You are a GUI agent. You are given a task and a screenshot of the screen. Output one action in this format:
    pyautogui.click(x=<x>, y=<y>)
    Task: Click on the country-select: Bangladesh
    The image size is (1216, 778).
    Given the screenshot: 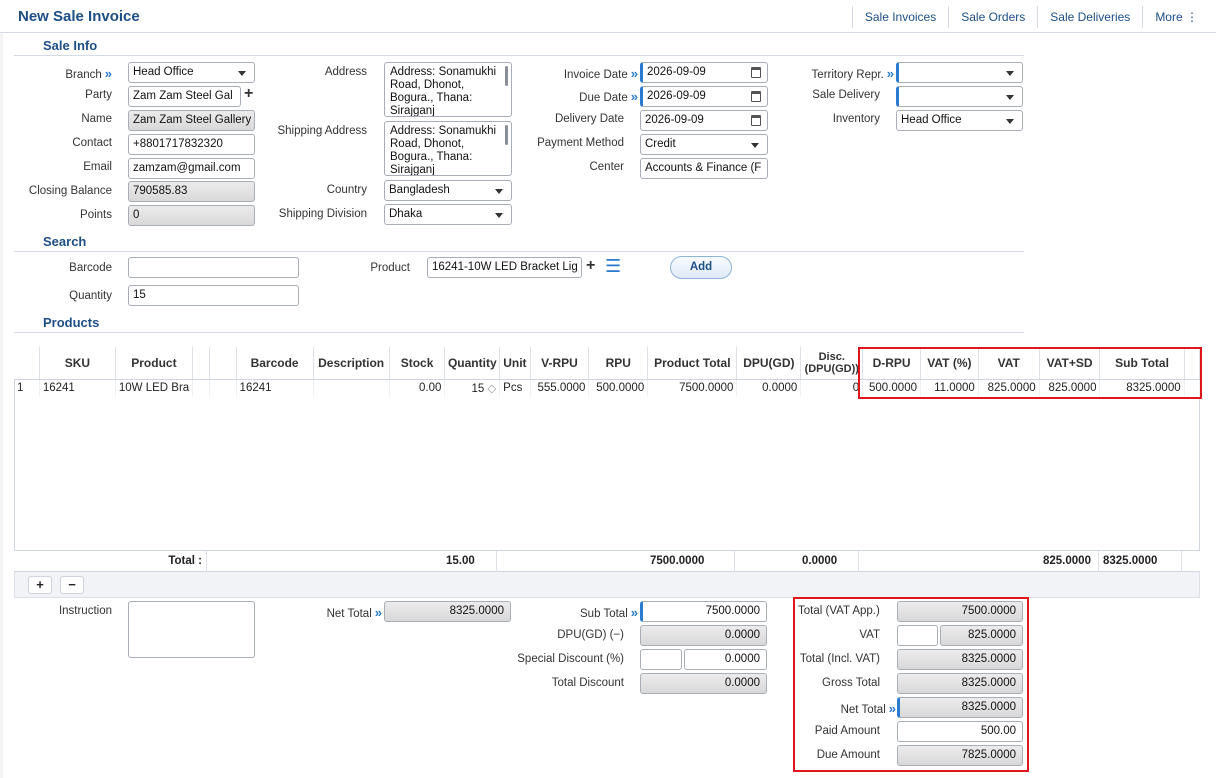 What is the action you would take?
    pyautogui.click(x=448, y=190)
    